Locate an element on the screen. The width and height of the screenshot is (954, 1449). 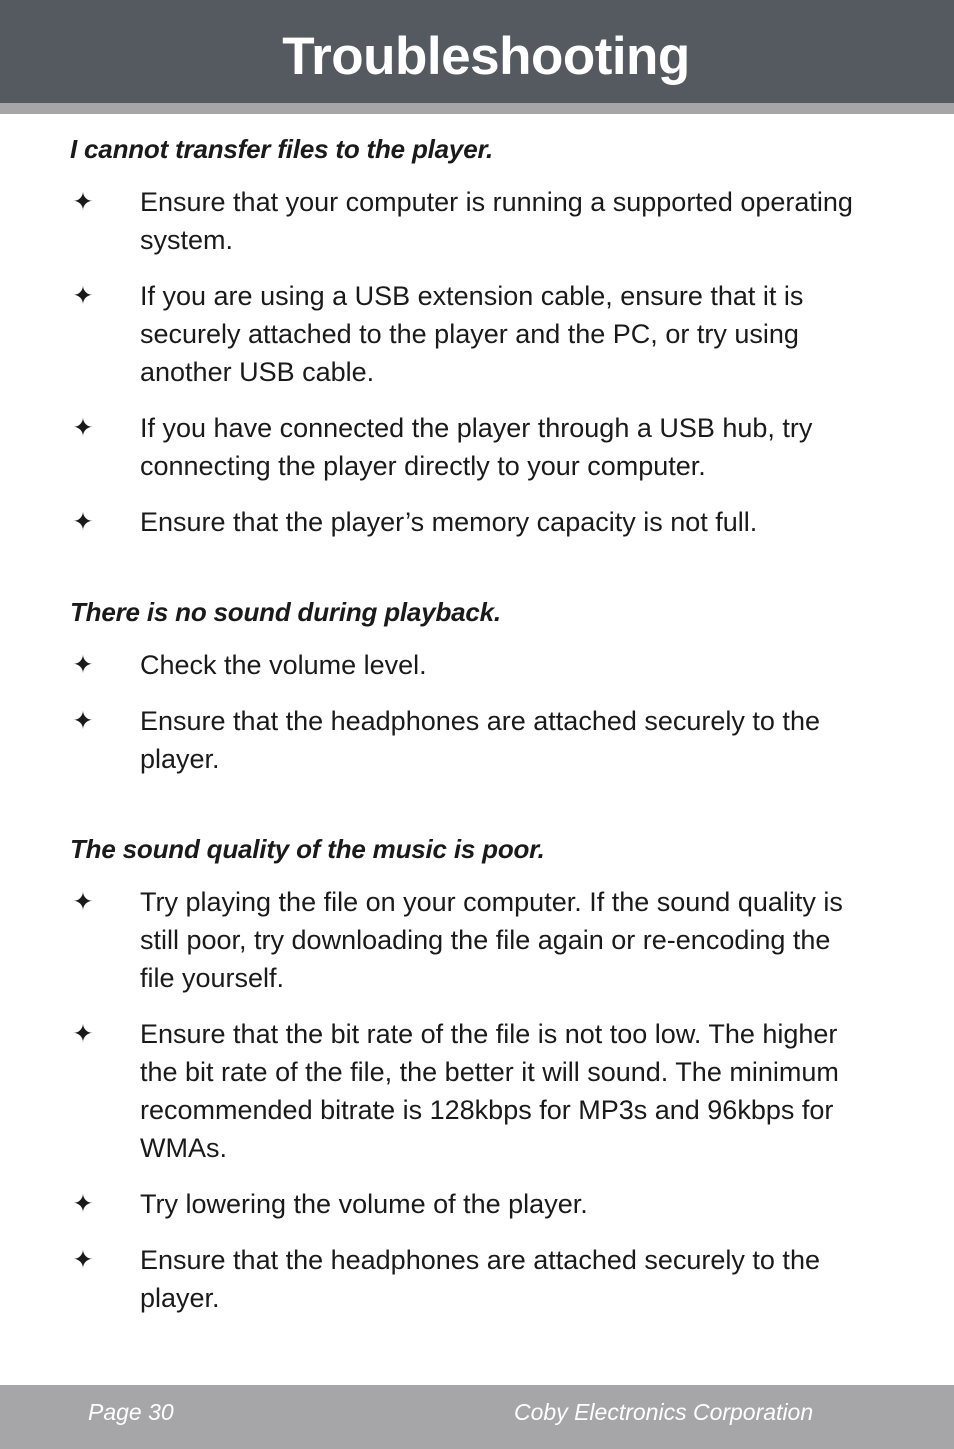
page-footer: Page 30 Coby Electronics Corporation is located at coordinates (477, 1417).